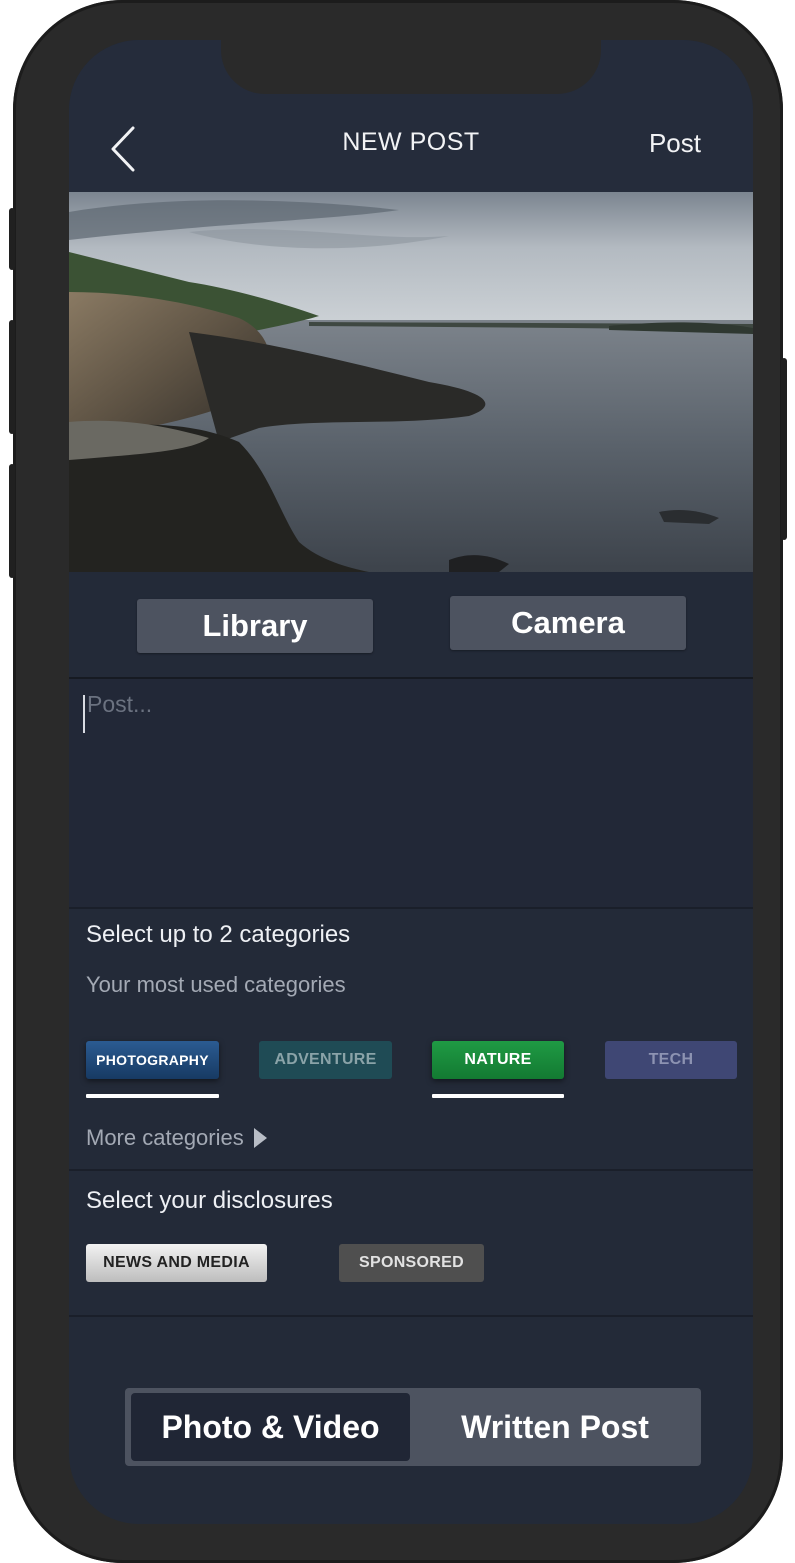 The image size is (795, 1563). Describe the element at coordinates (152, 1060) in the screenshot. I see `category-chip-photography: PHOTOGRAPHY` at that location.